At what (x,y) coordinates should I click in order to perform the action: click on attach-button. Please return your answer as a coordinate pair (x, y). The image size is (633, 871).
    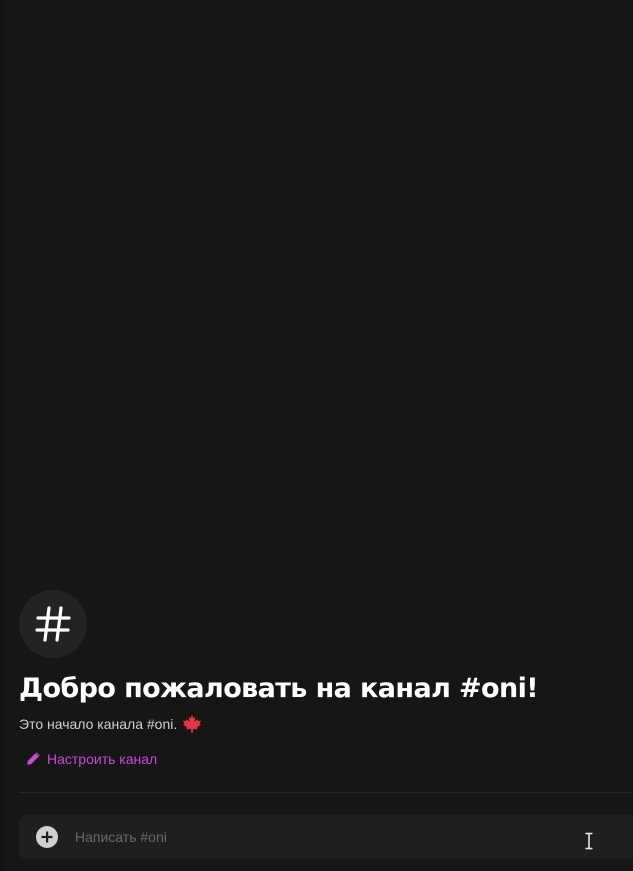
    Looking at the image, I should click on (47, 837).